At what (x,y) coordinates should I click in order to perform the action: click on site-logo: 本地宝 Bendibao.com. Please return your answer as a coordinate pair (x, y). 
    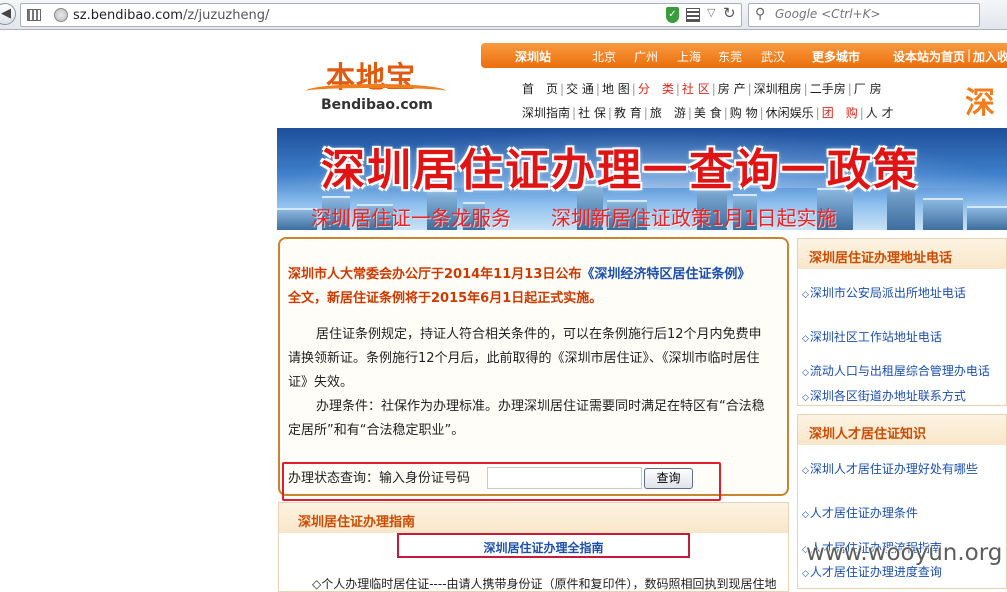
    Looking at the image, I should click on (376, 84).